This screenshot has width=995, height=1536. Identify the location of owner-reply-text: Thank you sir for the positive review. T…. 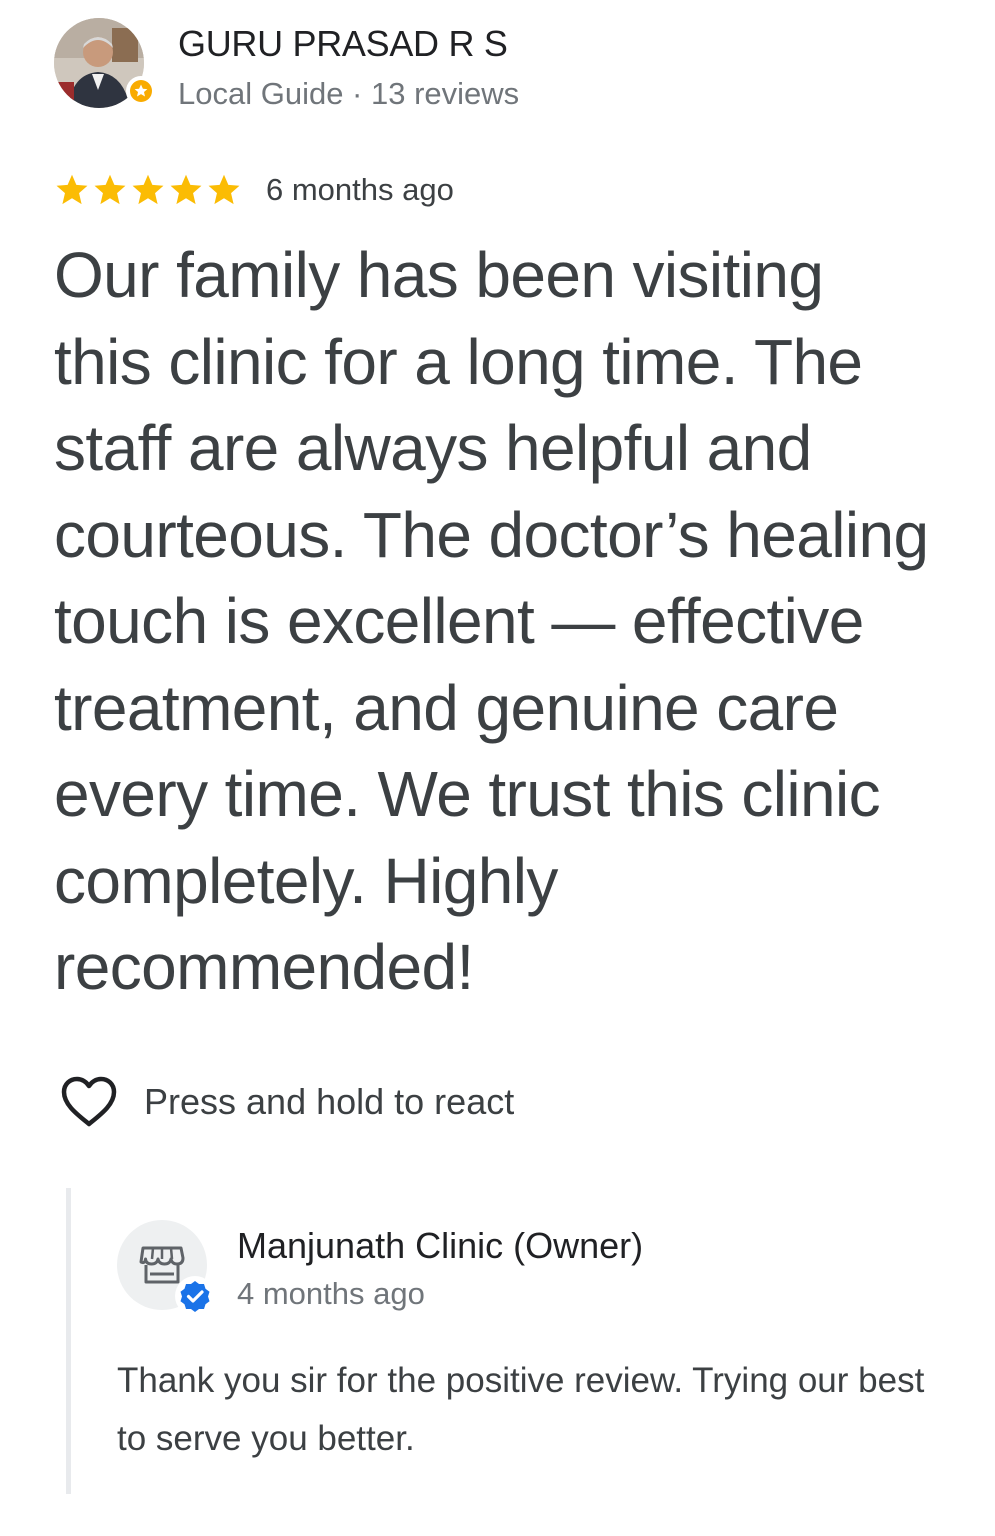
(521, 1409).